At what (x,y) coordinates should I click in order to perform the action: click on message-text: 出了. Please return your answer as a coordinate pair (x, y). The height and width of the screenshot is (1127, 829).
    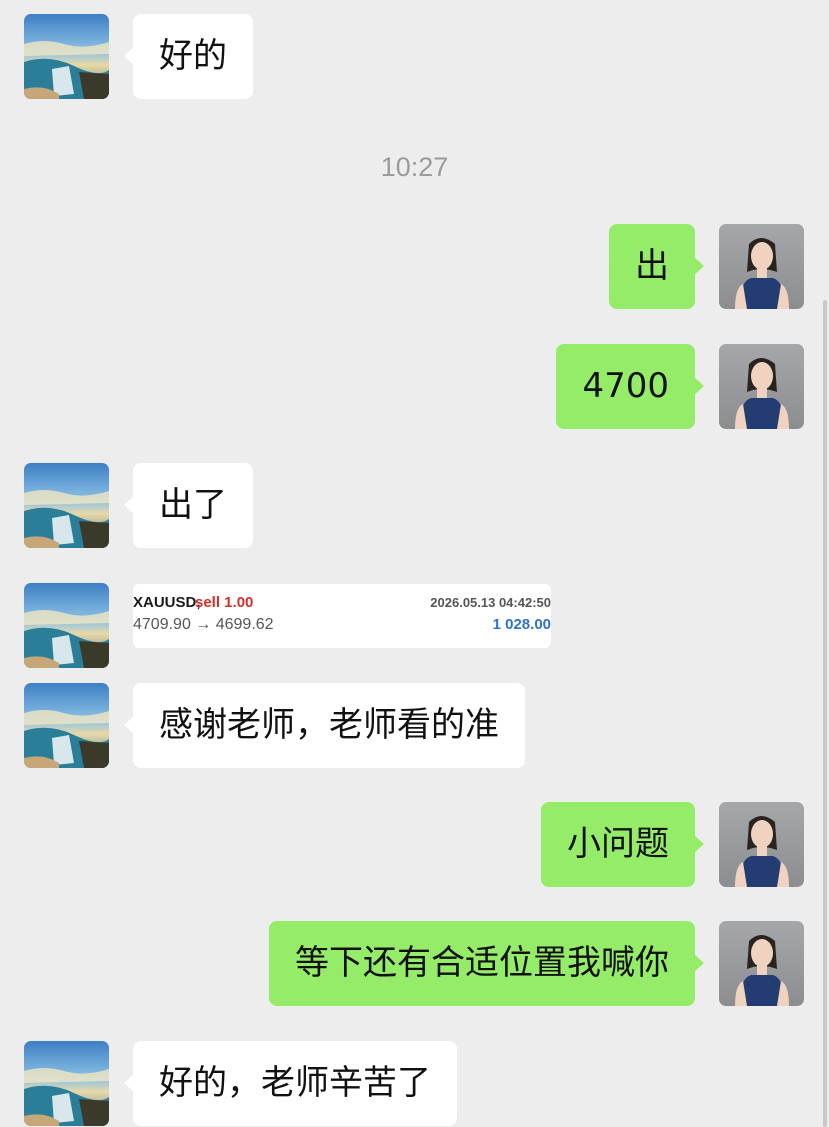
    Looking at the image, I should click on (193, 505).